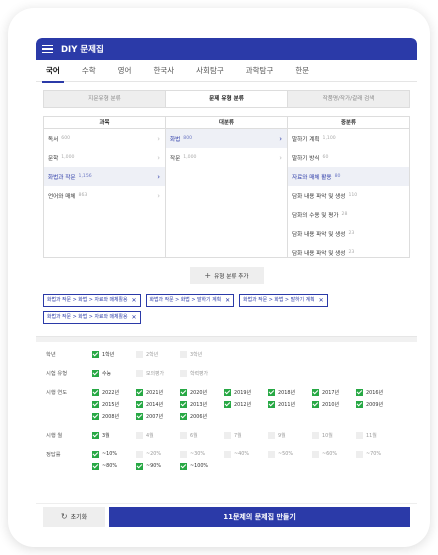  I want to click on menu-icon, so click(47, 49).